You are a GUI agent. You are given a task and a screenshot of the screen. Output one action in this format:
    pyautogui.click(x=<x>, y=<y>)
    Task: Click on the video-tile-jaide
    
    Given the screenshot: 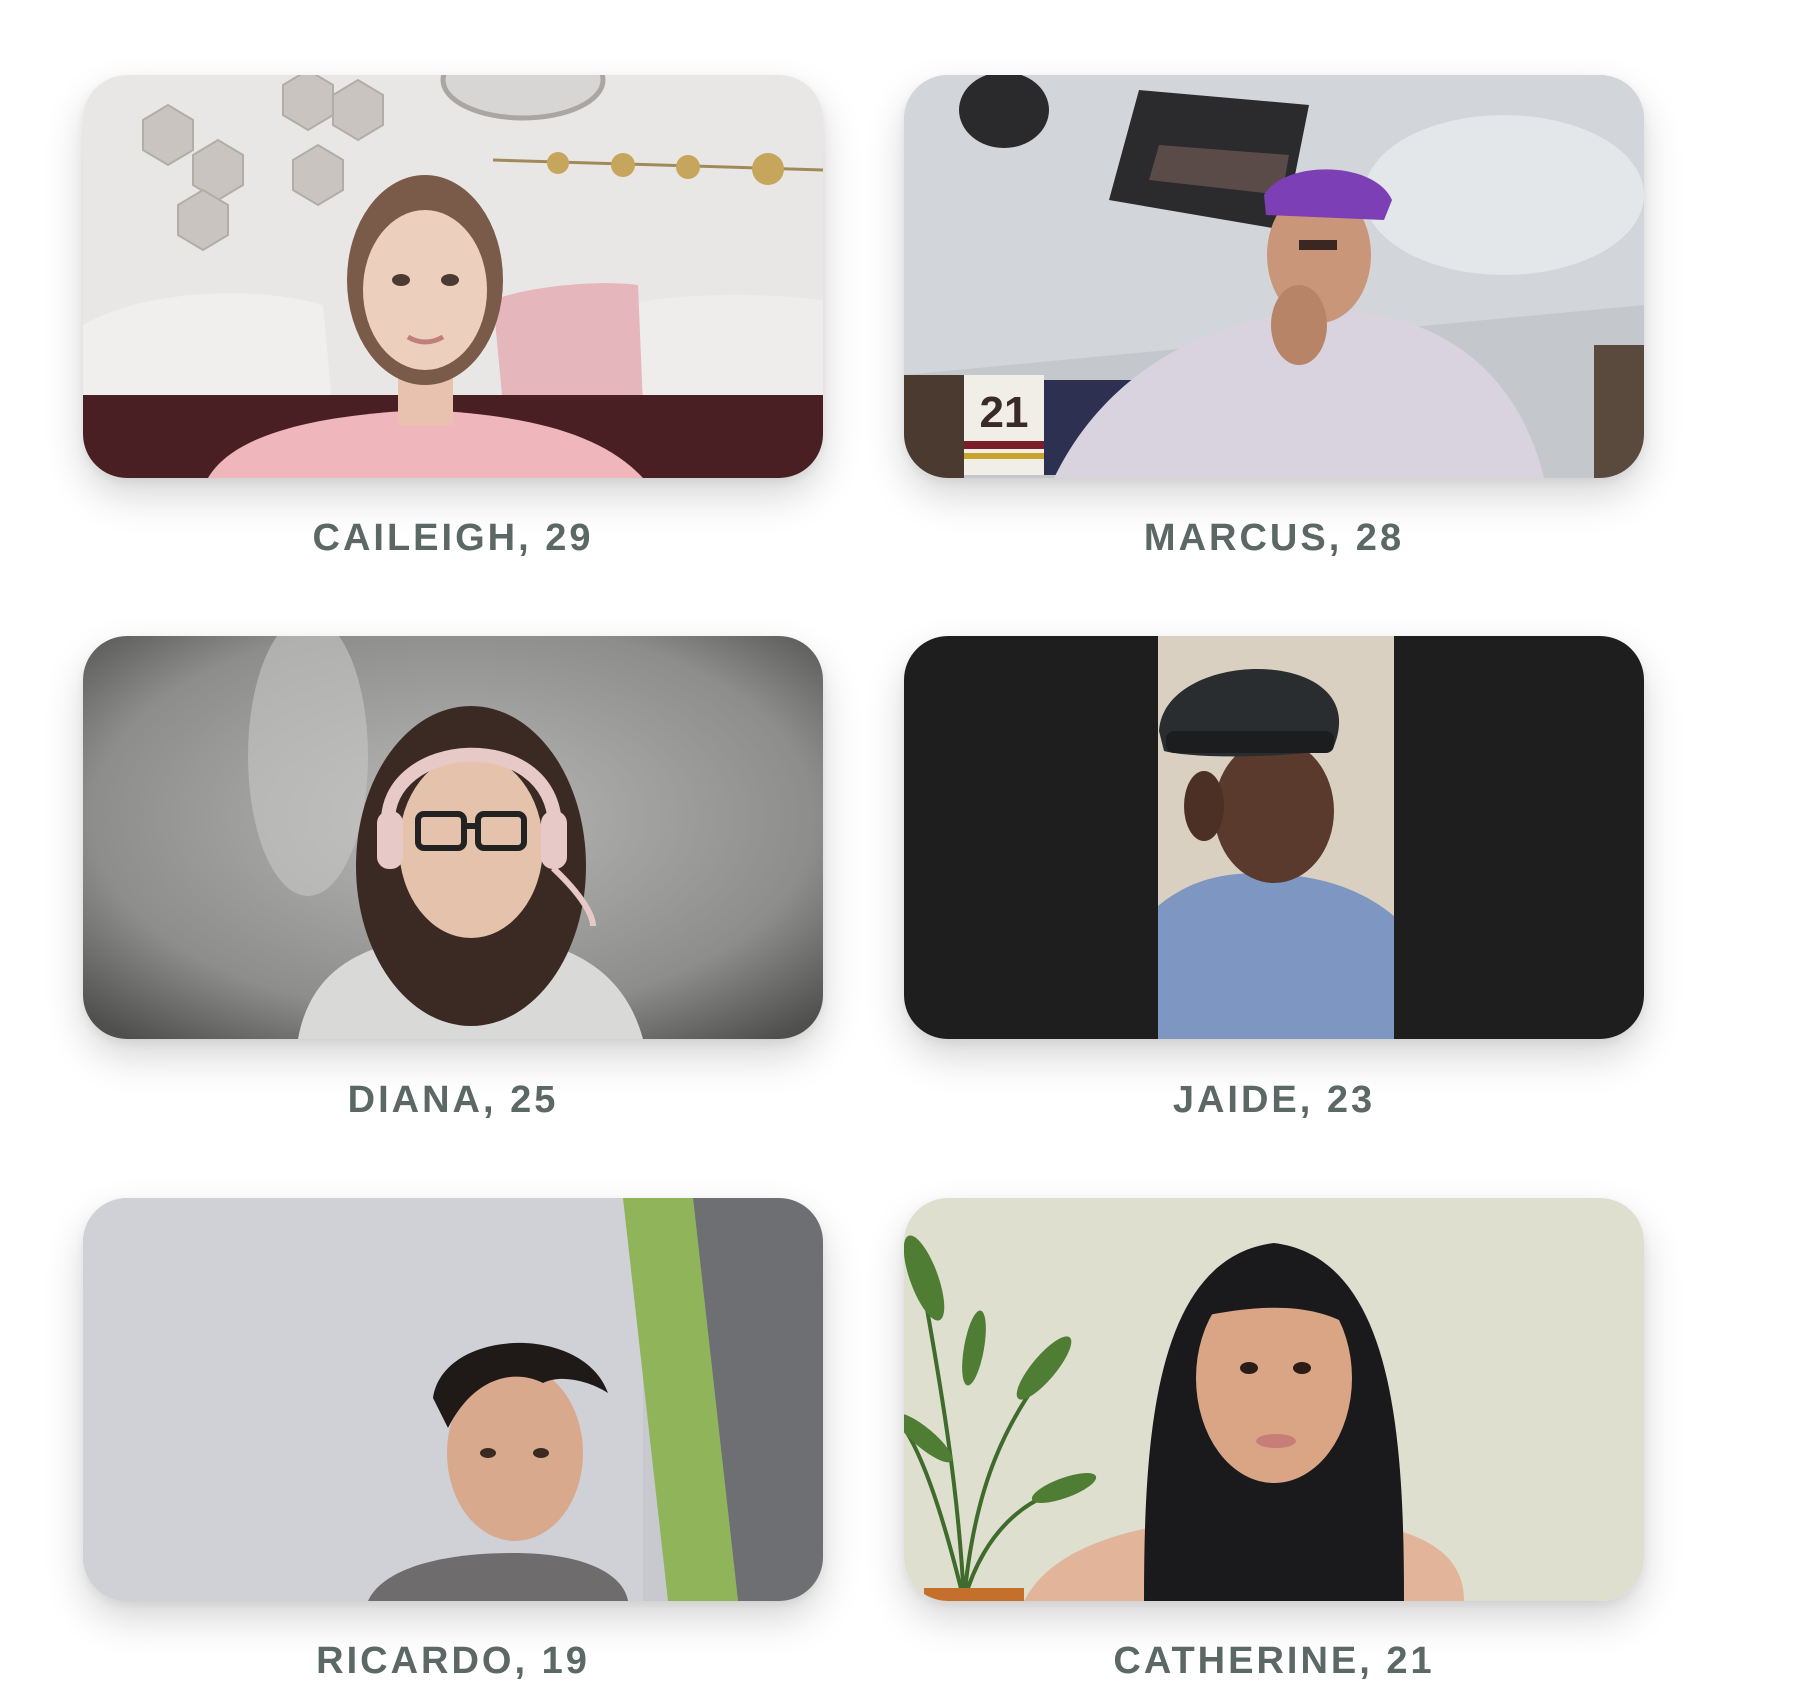 What is the action you would take?
    pyautogui.click(x=1274, y=837)
    